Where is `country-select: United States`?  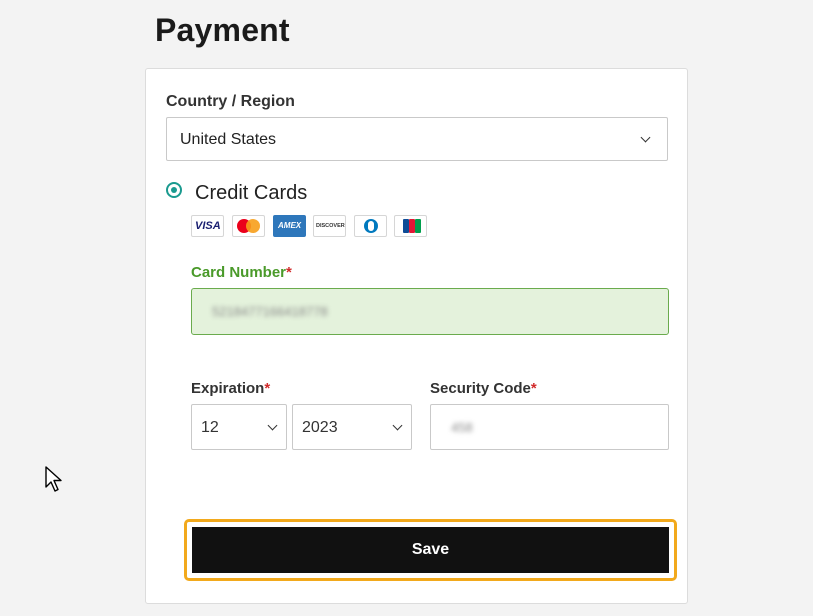
country-select: United States is located at coordinates (417, 139).